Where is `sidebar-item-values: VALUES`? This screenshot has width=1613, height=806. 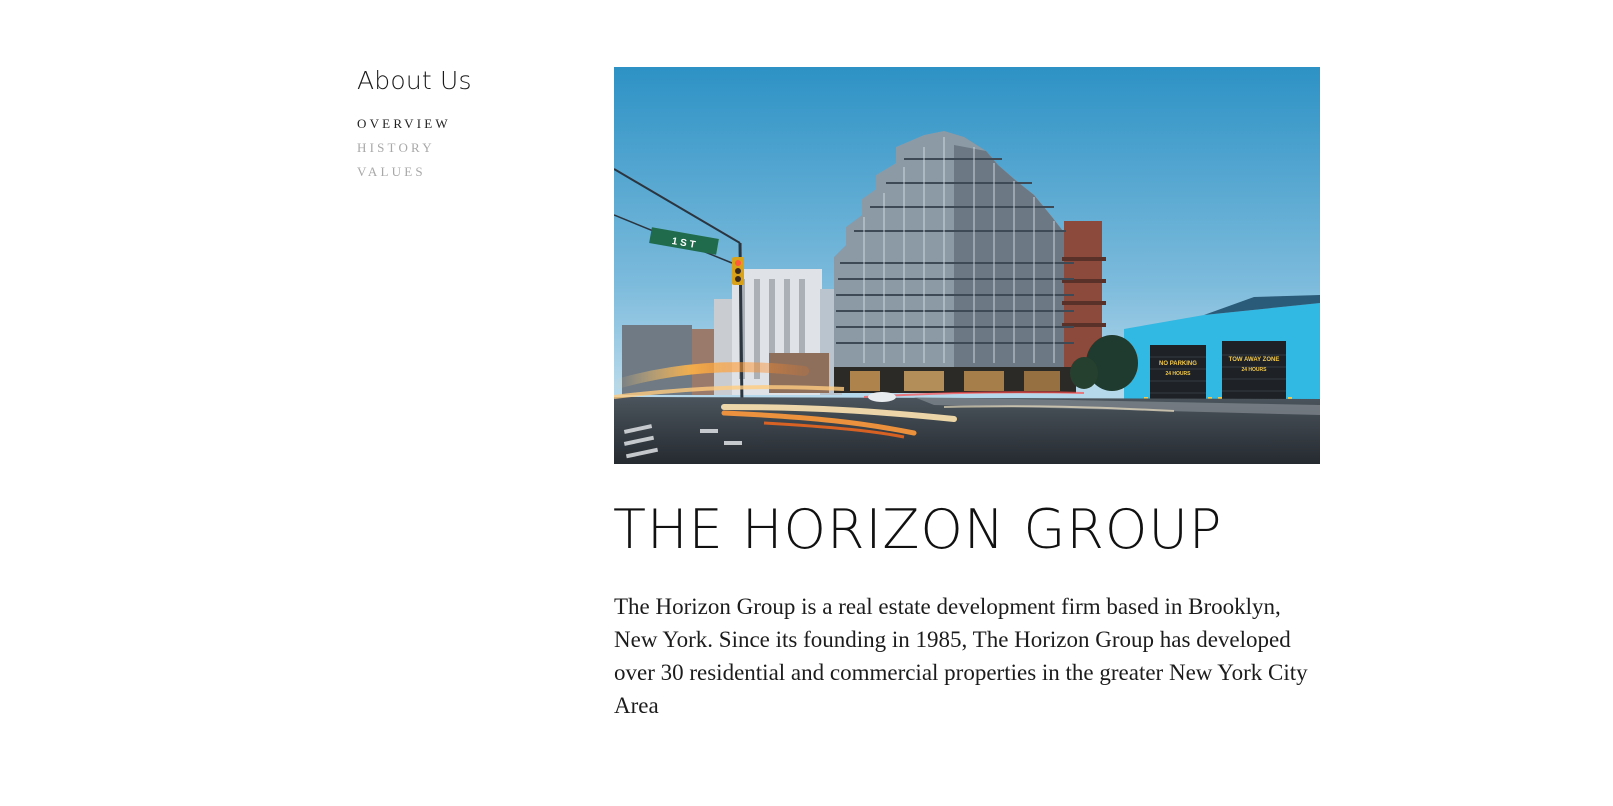 sidebar-item-values: VALUES is located at coordinates (467, 172).